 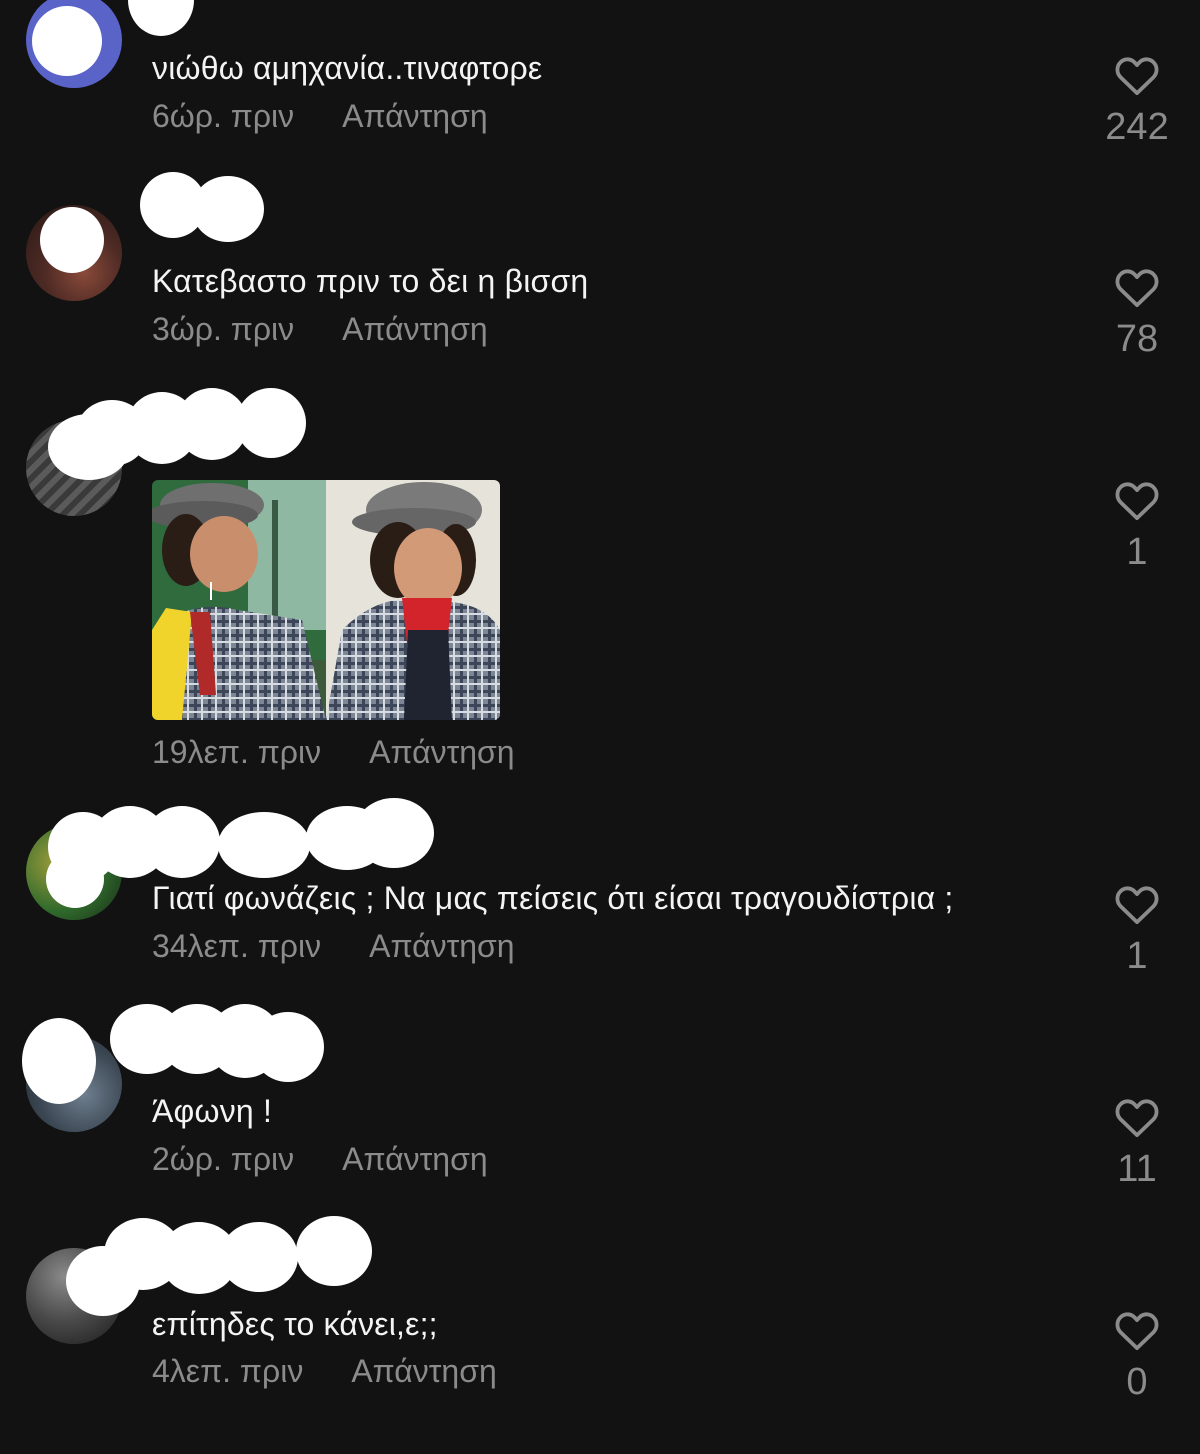 I want to click on like-group: 78, so click(x=1137, y=313).